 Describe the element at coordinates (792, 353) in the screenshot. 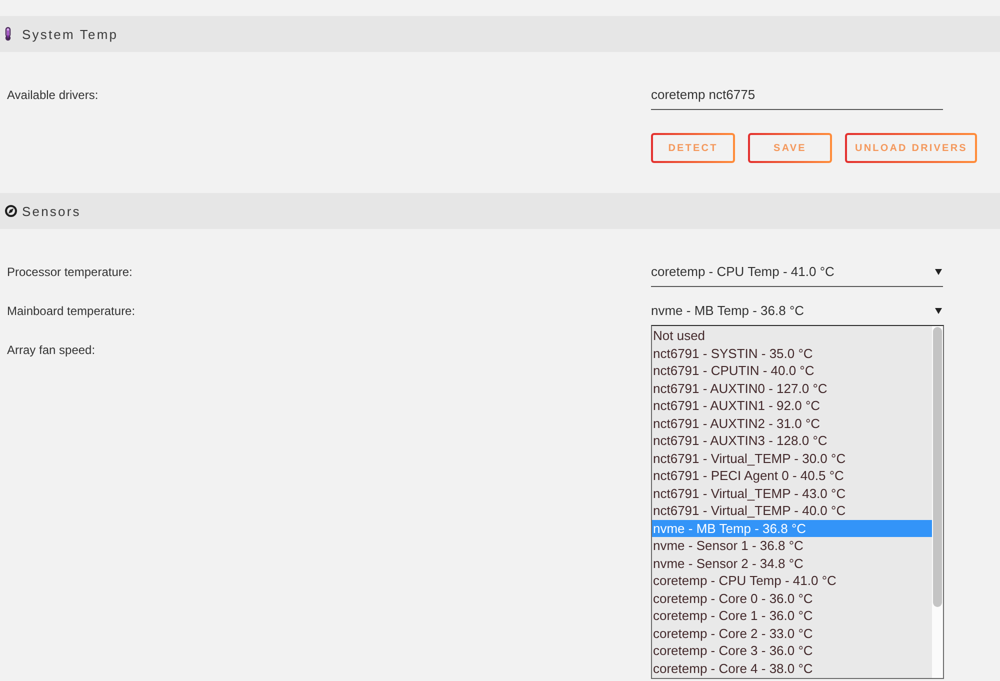

I see `dropdown-option: nct6791 - SYSTIN - 35.0 °C` at that location.